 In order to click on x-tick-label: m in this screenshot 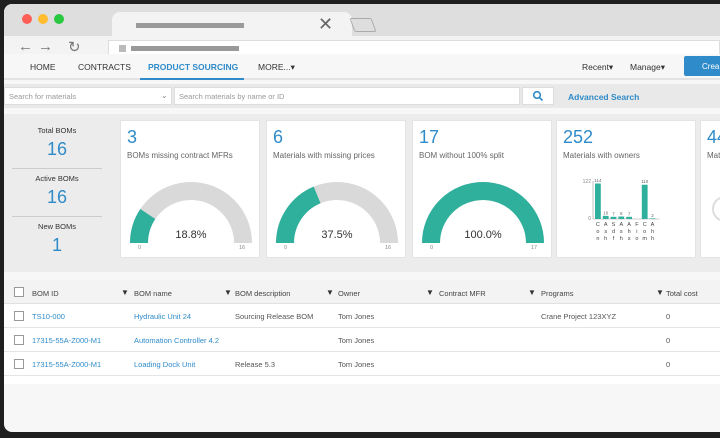, I will do `click(644, 239)`.